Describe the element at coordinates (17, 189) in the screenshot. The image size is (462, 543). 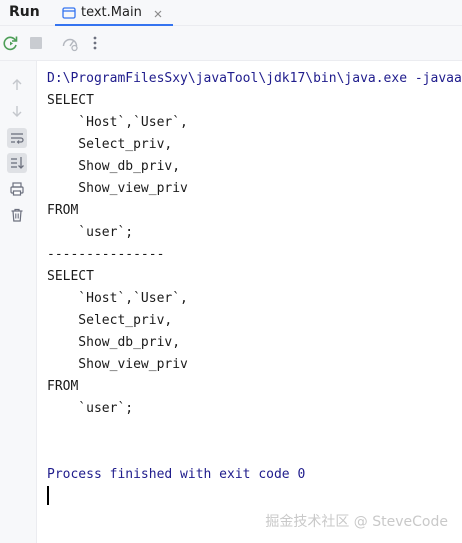
I see `print-icon` at that location.